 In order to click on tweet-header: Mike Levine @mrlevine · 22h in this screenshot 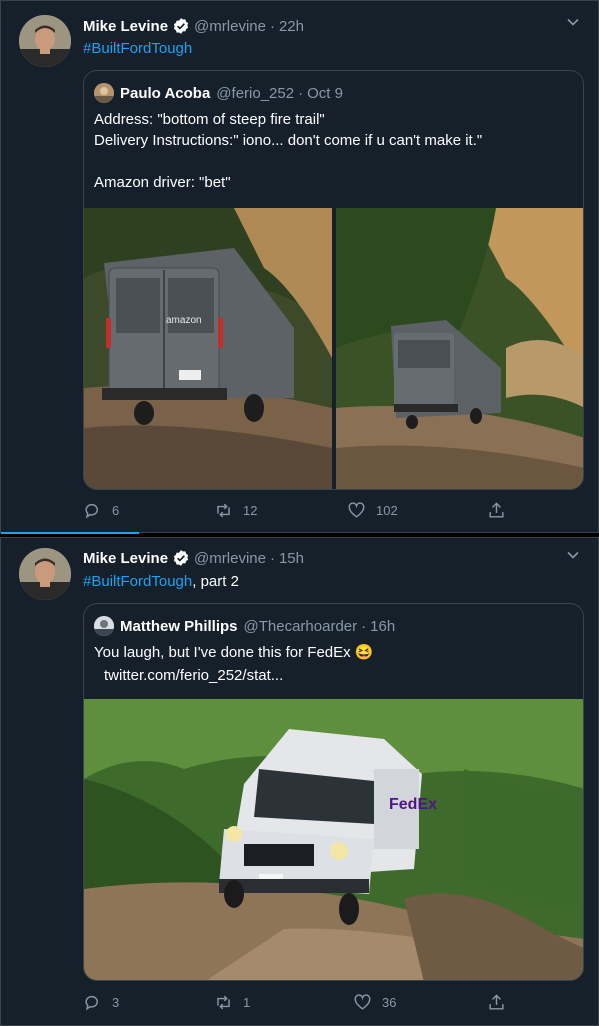, I will do `click(193, 26)`.